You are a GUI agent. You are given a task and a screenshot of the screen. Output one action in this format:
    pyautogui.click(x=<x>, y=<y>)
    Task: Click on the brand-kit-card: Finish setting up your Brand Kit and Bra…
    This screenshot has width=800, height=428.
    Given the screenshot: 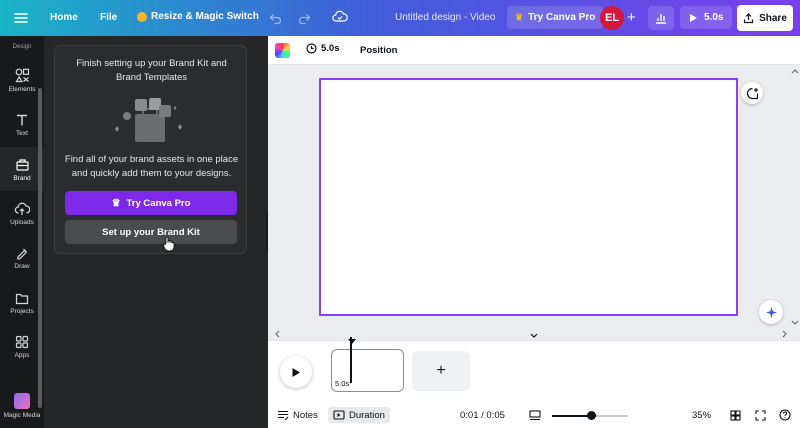 What is the action you would take?
    pyautogui.click(x=150, y=149)
    